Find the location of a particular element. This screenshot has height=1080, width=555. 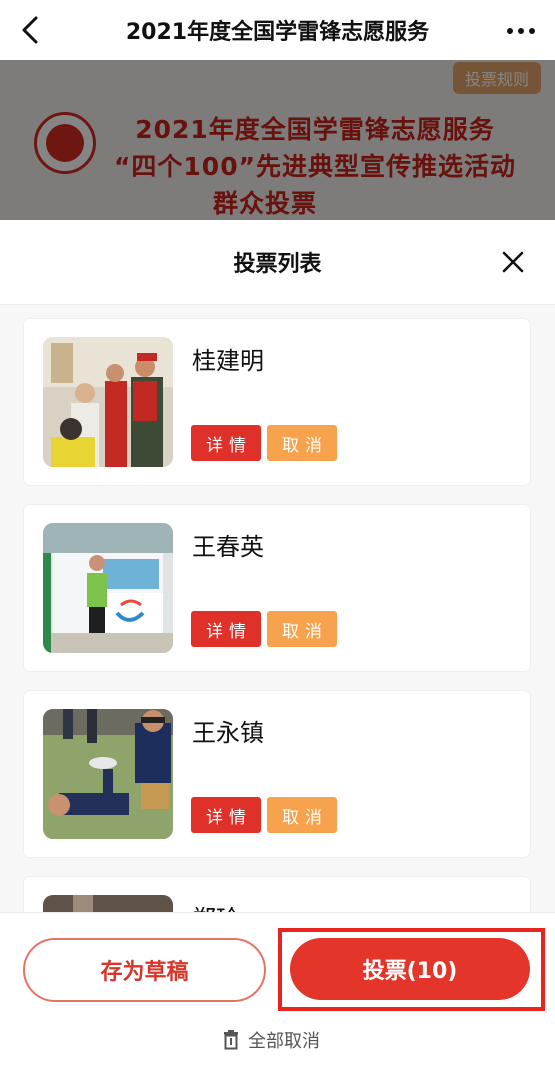

candidate-card: 桂建明 详情 取消 is located at coordinates (277, 402).